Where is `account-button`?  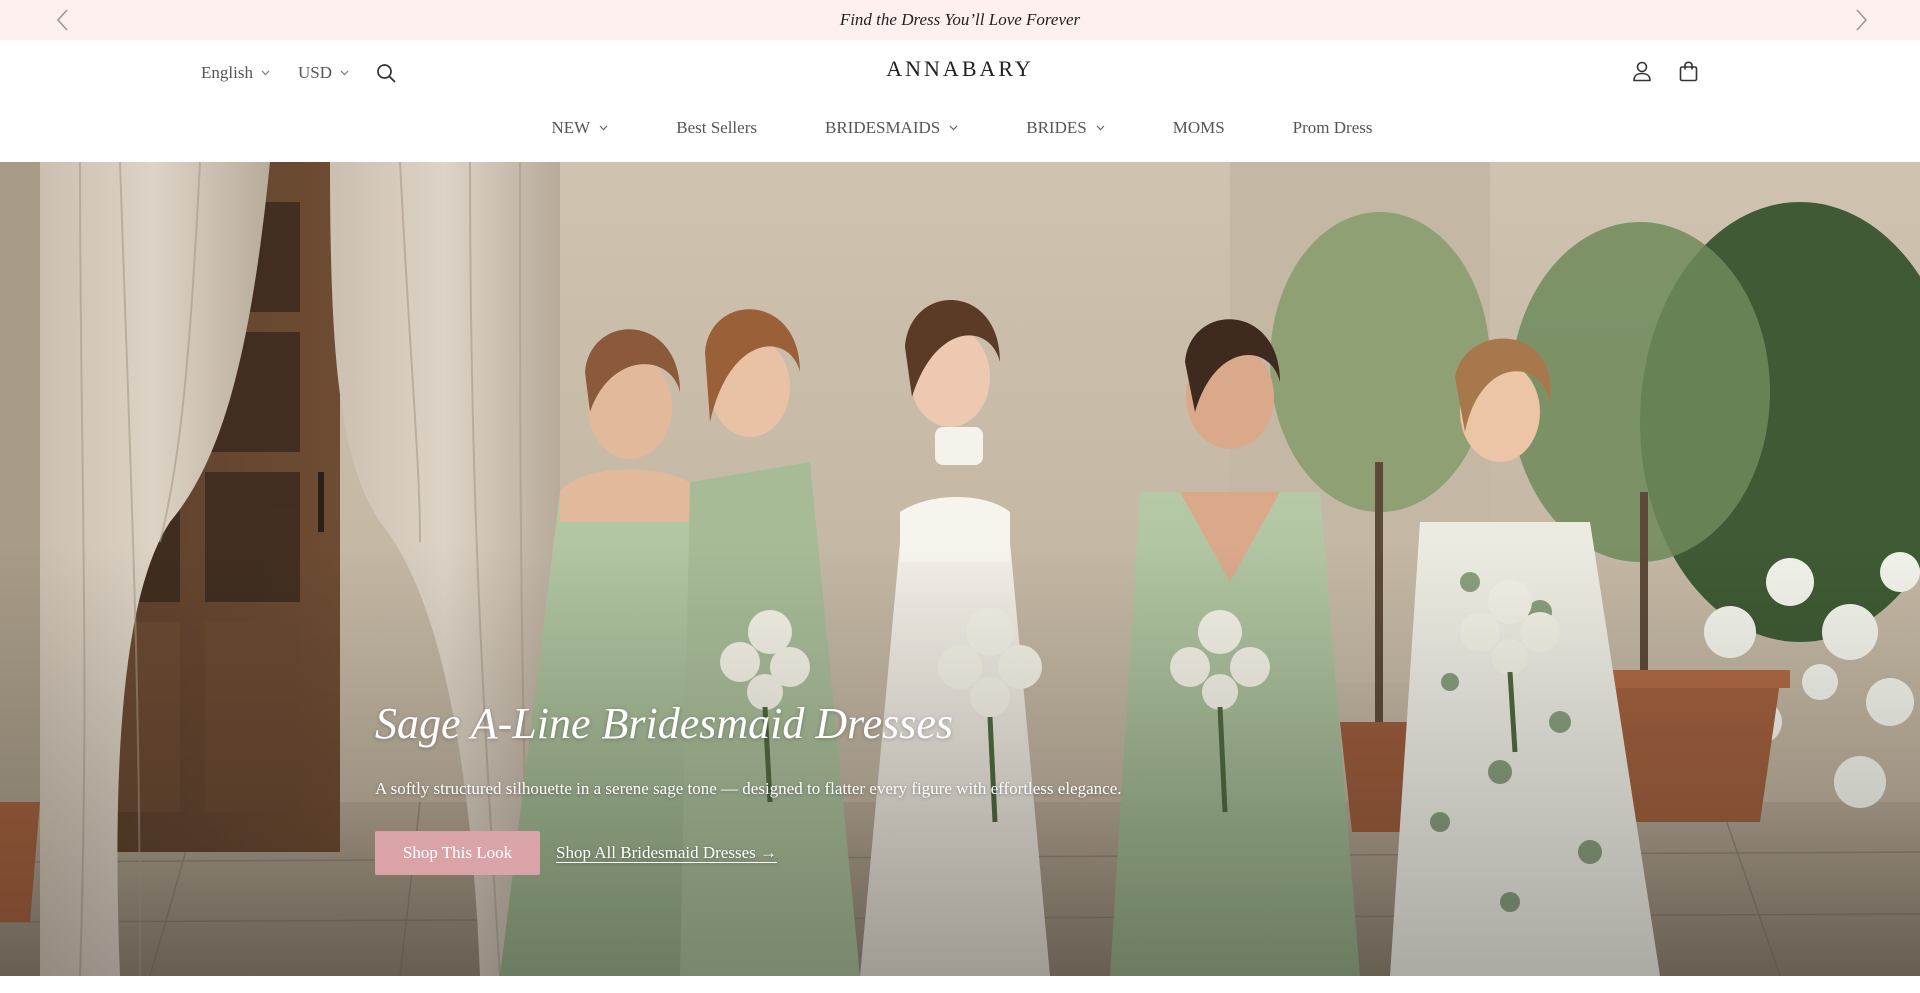
account-button is located at coordinates (1644, 71).